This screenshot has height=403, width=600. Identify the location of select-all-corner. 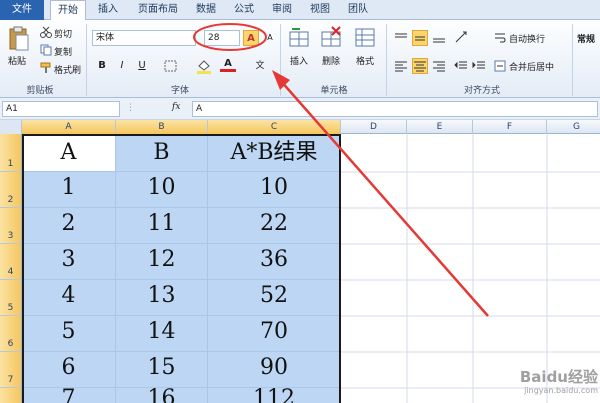
(11, 127).